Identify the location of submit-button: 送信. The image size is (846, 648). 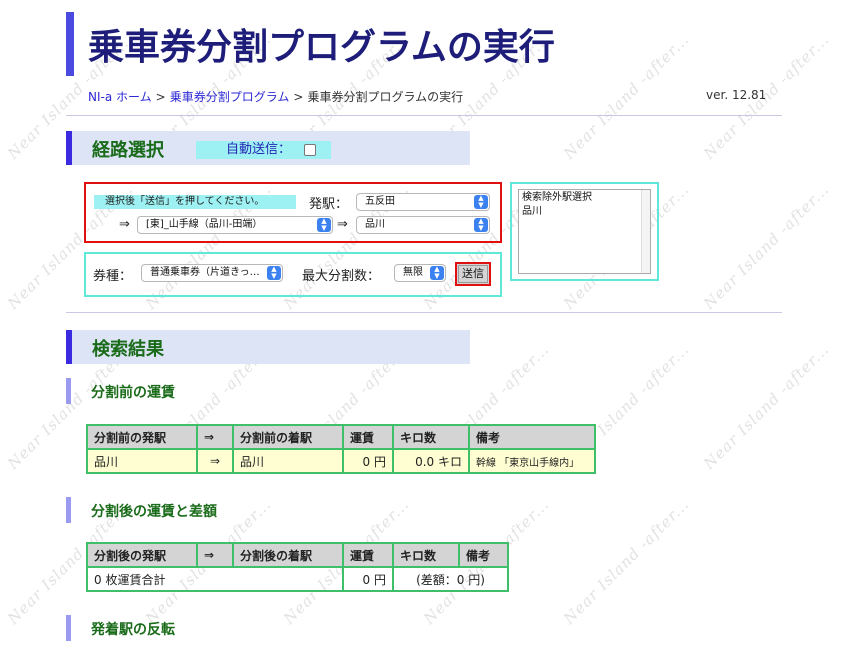
(473, 274).